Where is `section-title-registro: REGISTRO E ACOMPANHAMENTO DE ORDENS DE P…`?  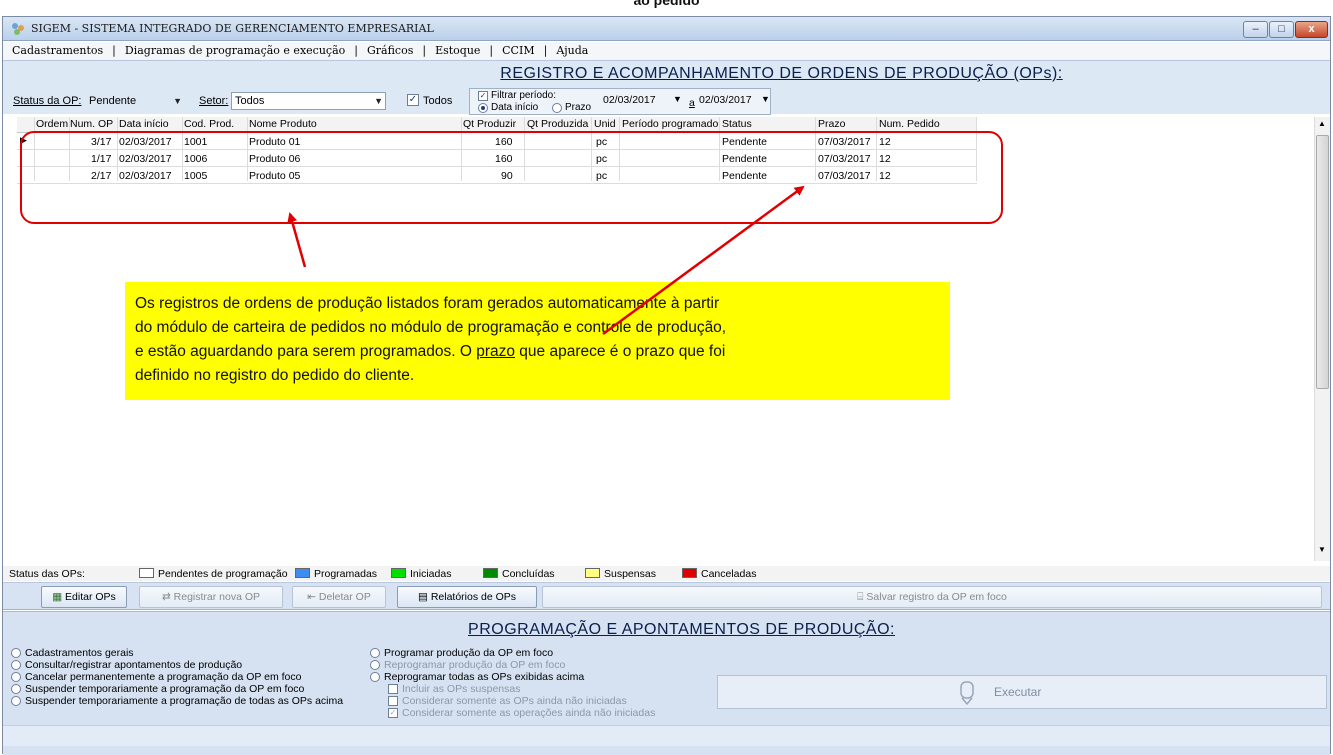
section-title-registro: REGISTRO E ACOMPANHAMENTO DE ORDENS DE P… is located at coordinates (781, 73).